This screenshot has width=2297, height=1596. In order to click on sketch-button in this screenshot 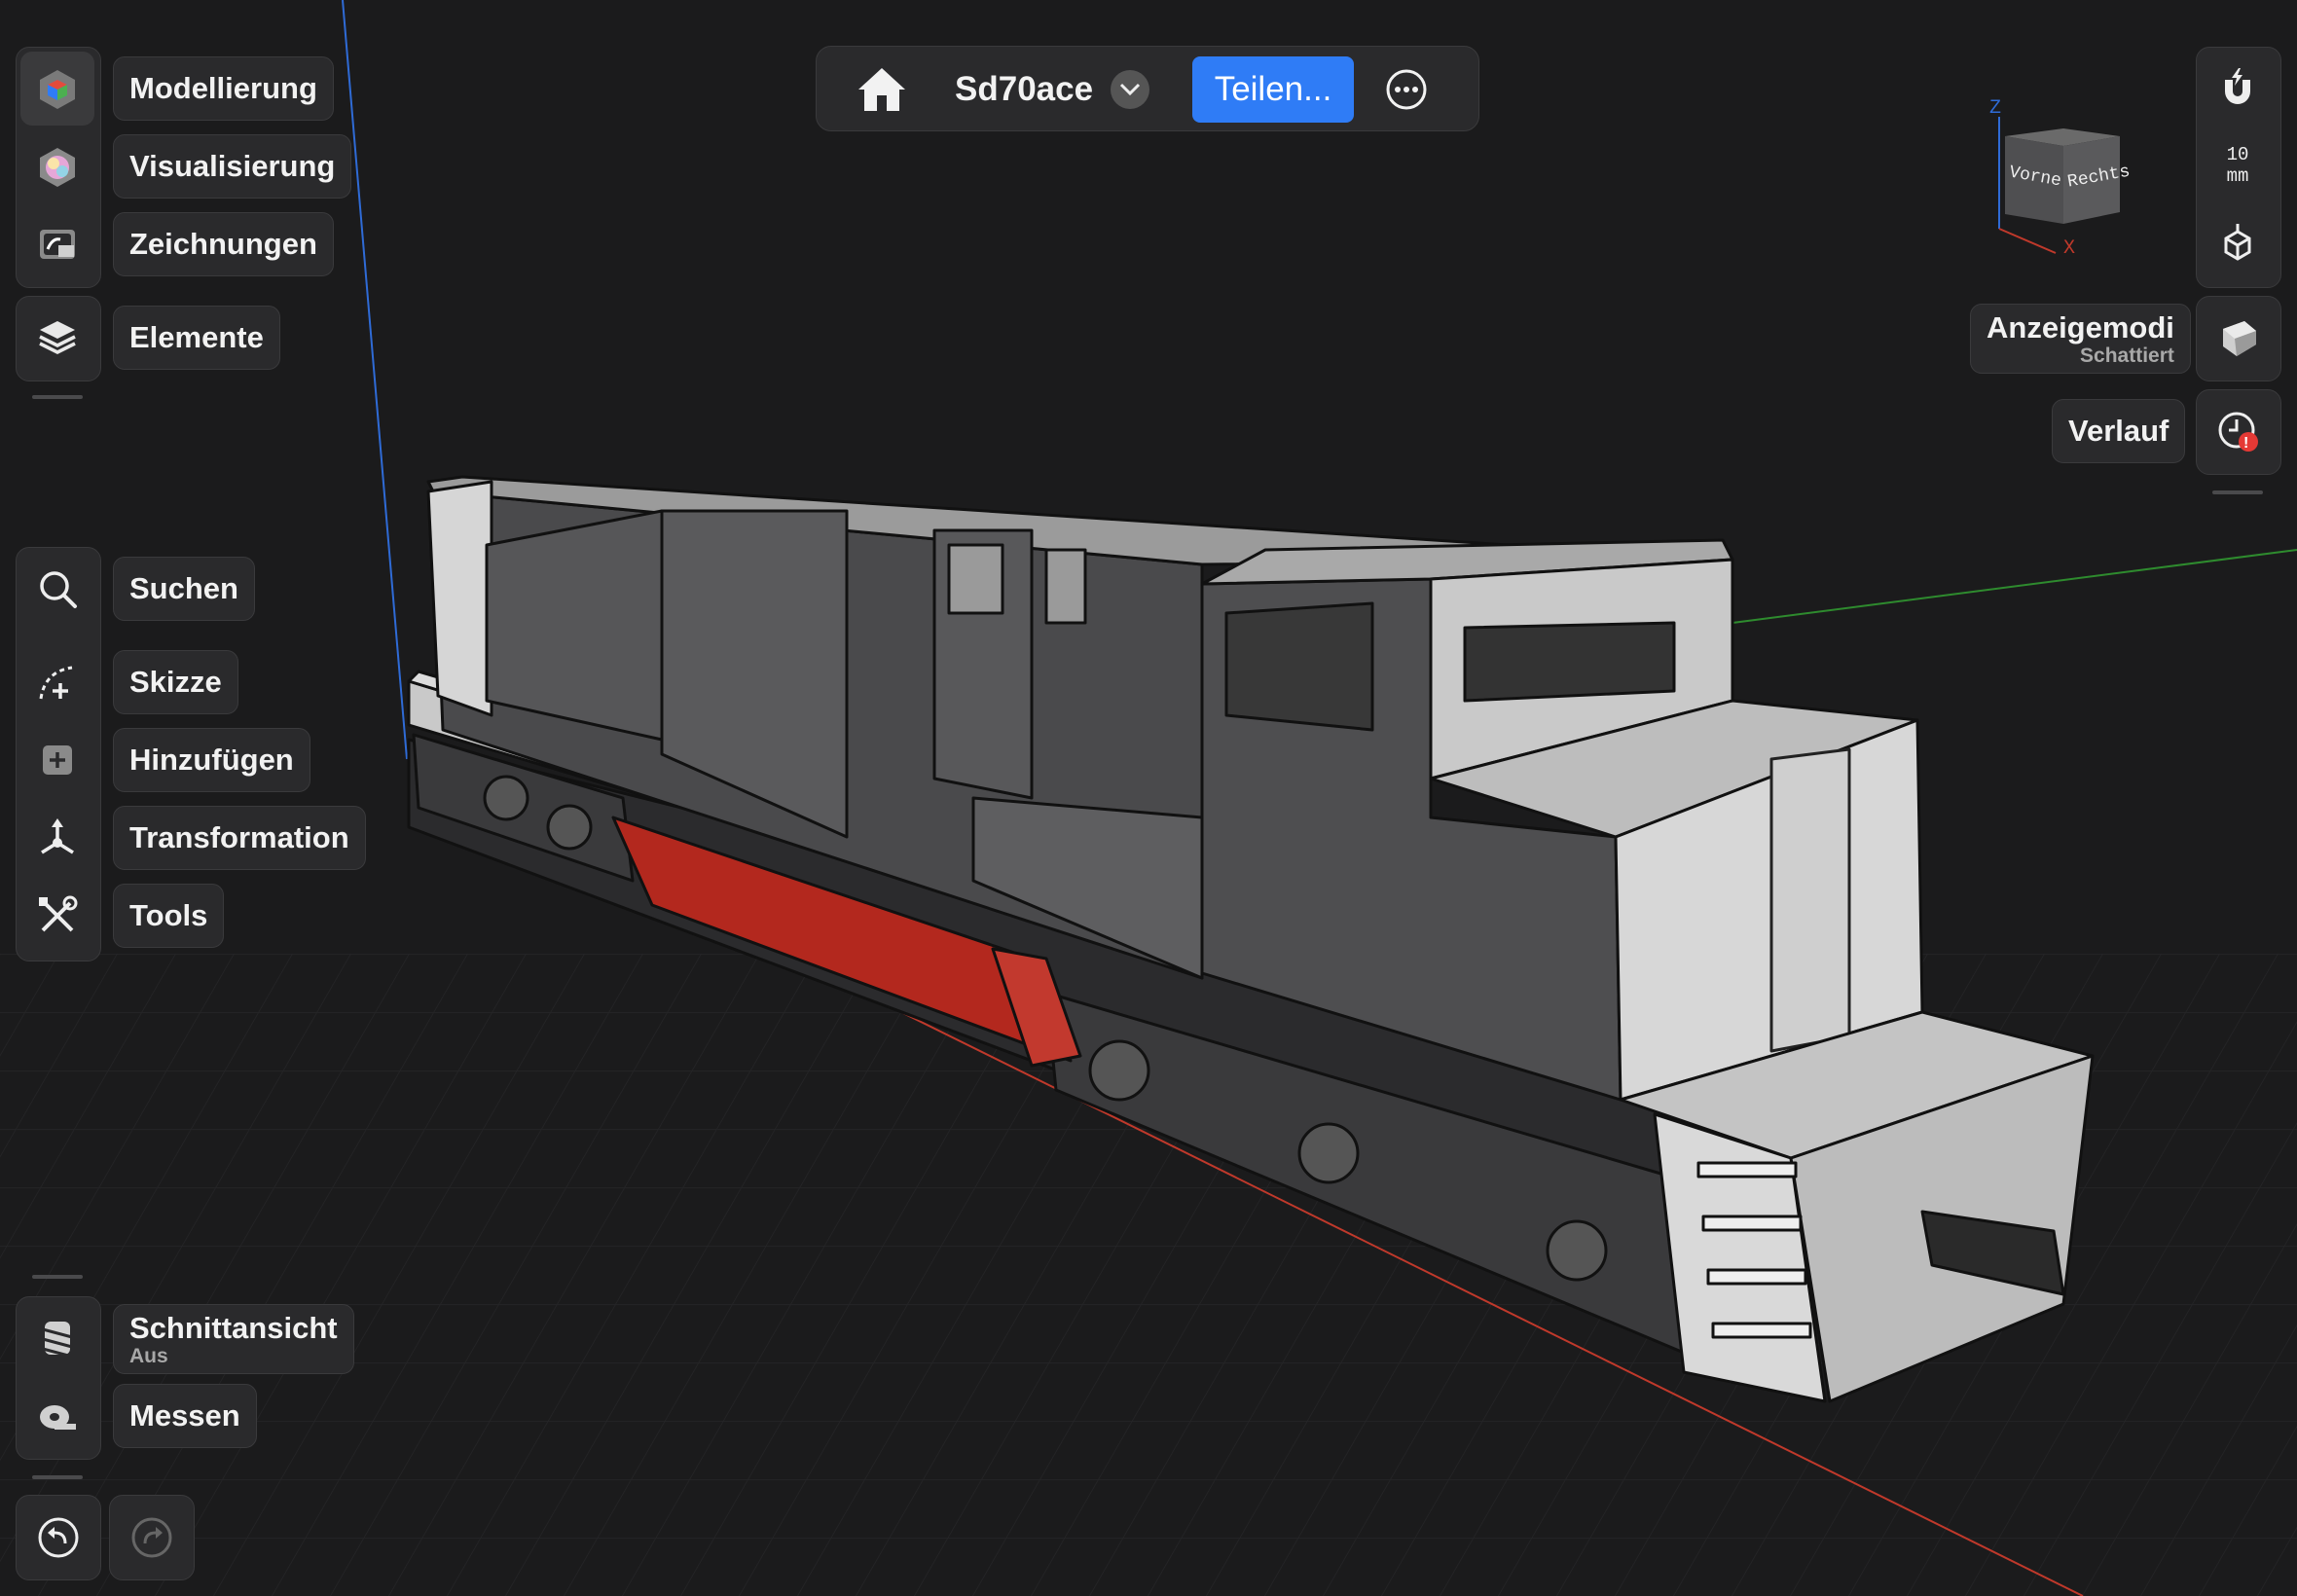, I will do `click(57, 682)`.